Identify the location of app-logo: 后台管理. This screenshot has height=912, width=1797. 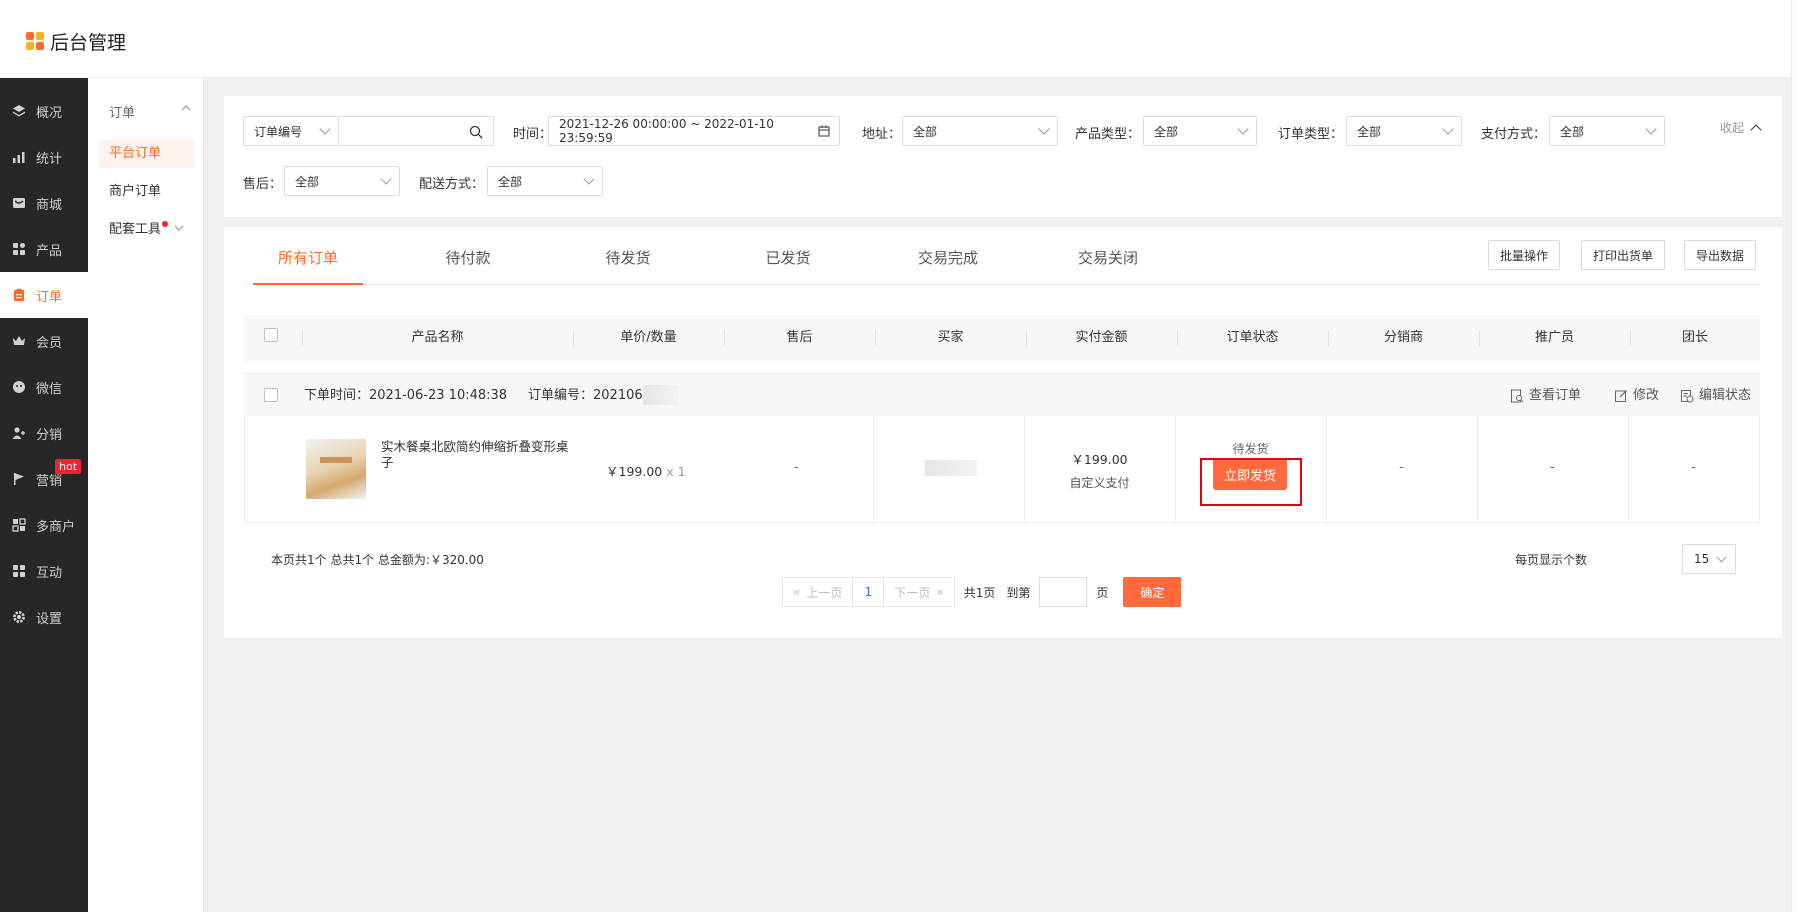
(76, 41).